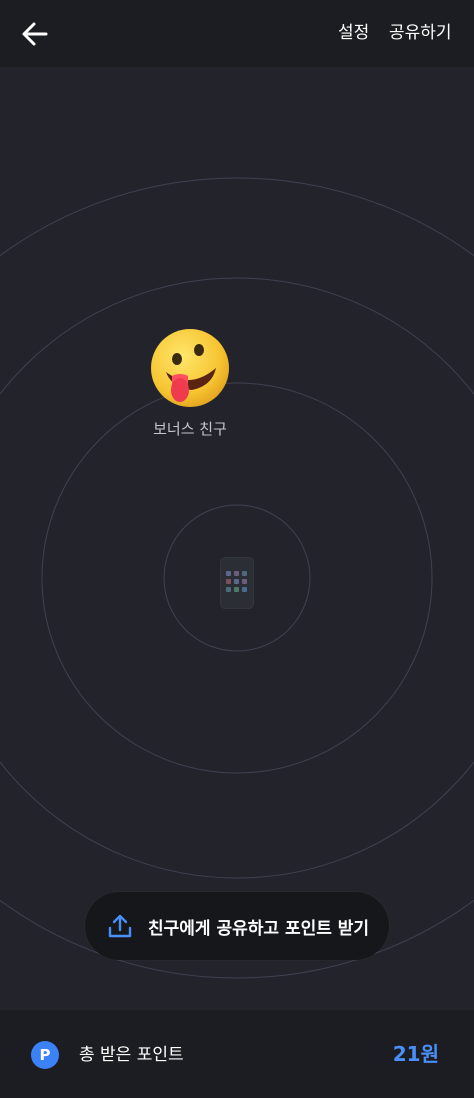 The image size is (474, 1098). Describe the element at coordinates (237, 583) in the screenshot. I see `phone-device-icon` at that location.